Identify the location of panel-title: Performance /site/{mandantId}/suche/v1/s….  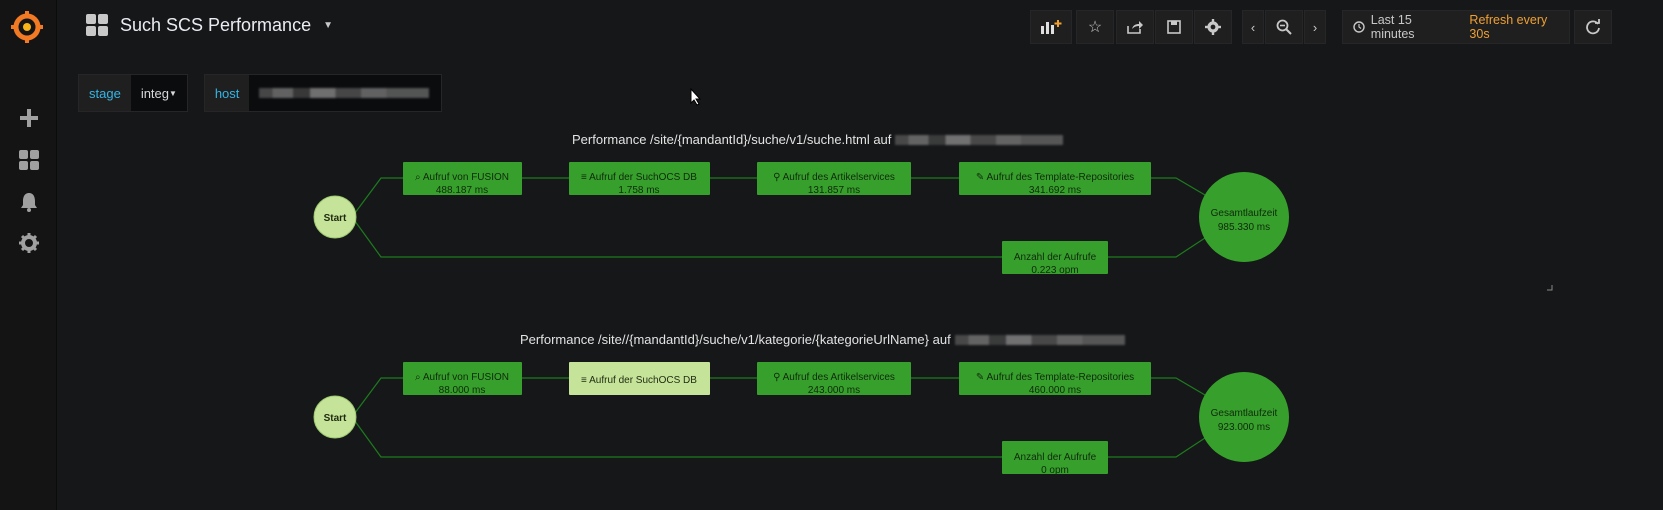
(818, 139).